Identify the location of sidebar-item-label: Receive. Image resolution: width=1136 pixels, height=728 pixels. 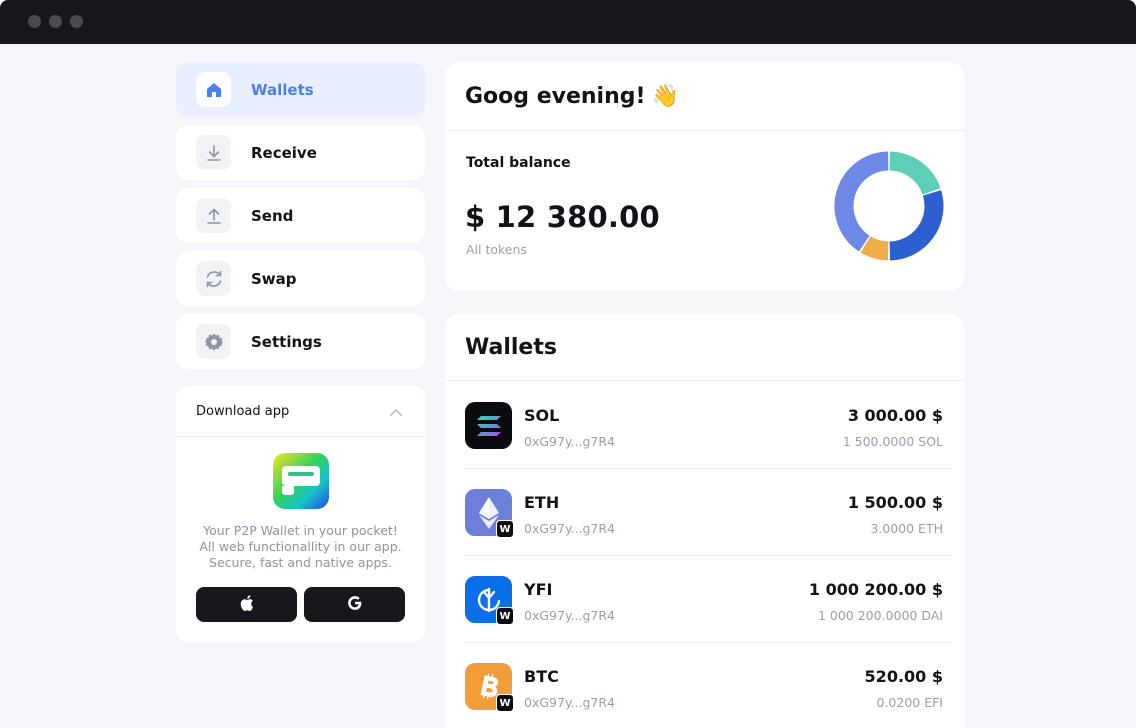
(284, 152).